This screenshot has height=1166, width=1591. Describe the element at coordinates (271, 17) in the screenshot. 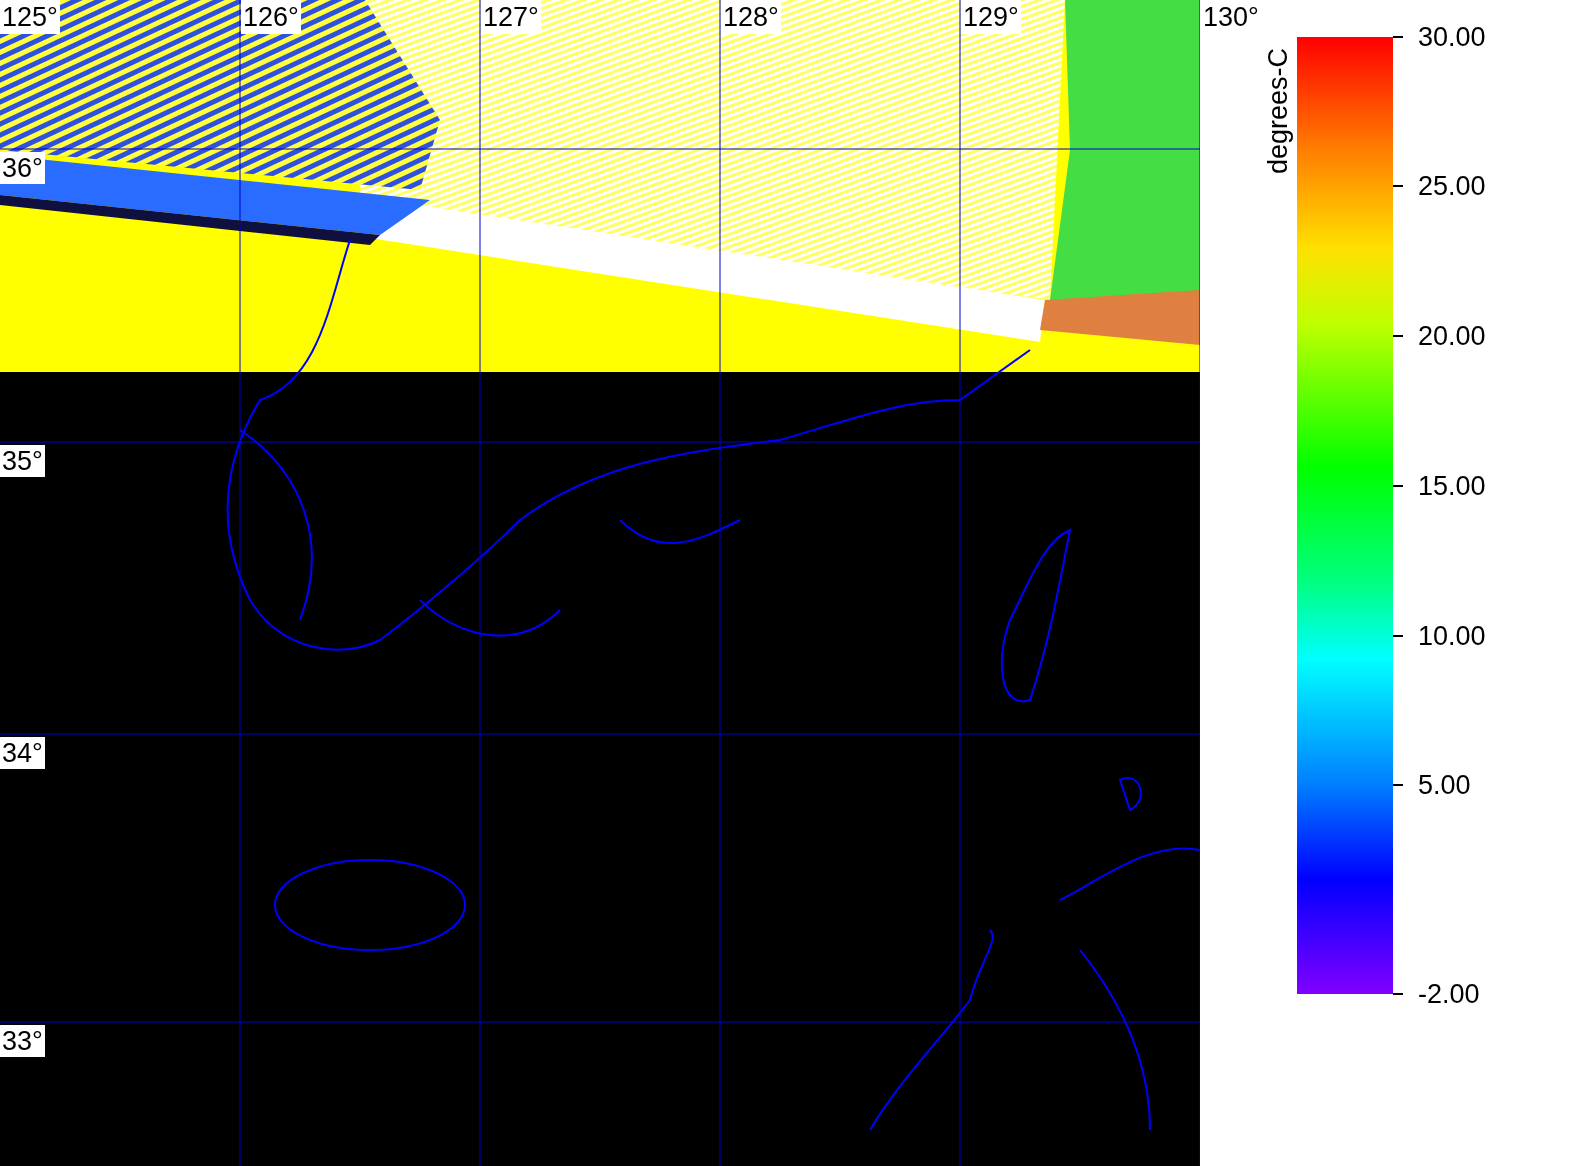

I see `longitude-label: 126°` at that location.